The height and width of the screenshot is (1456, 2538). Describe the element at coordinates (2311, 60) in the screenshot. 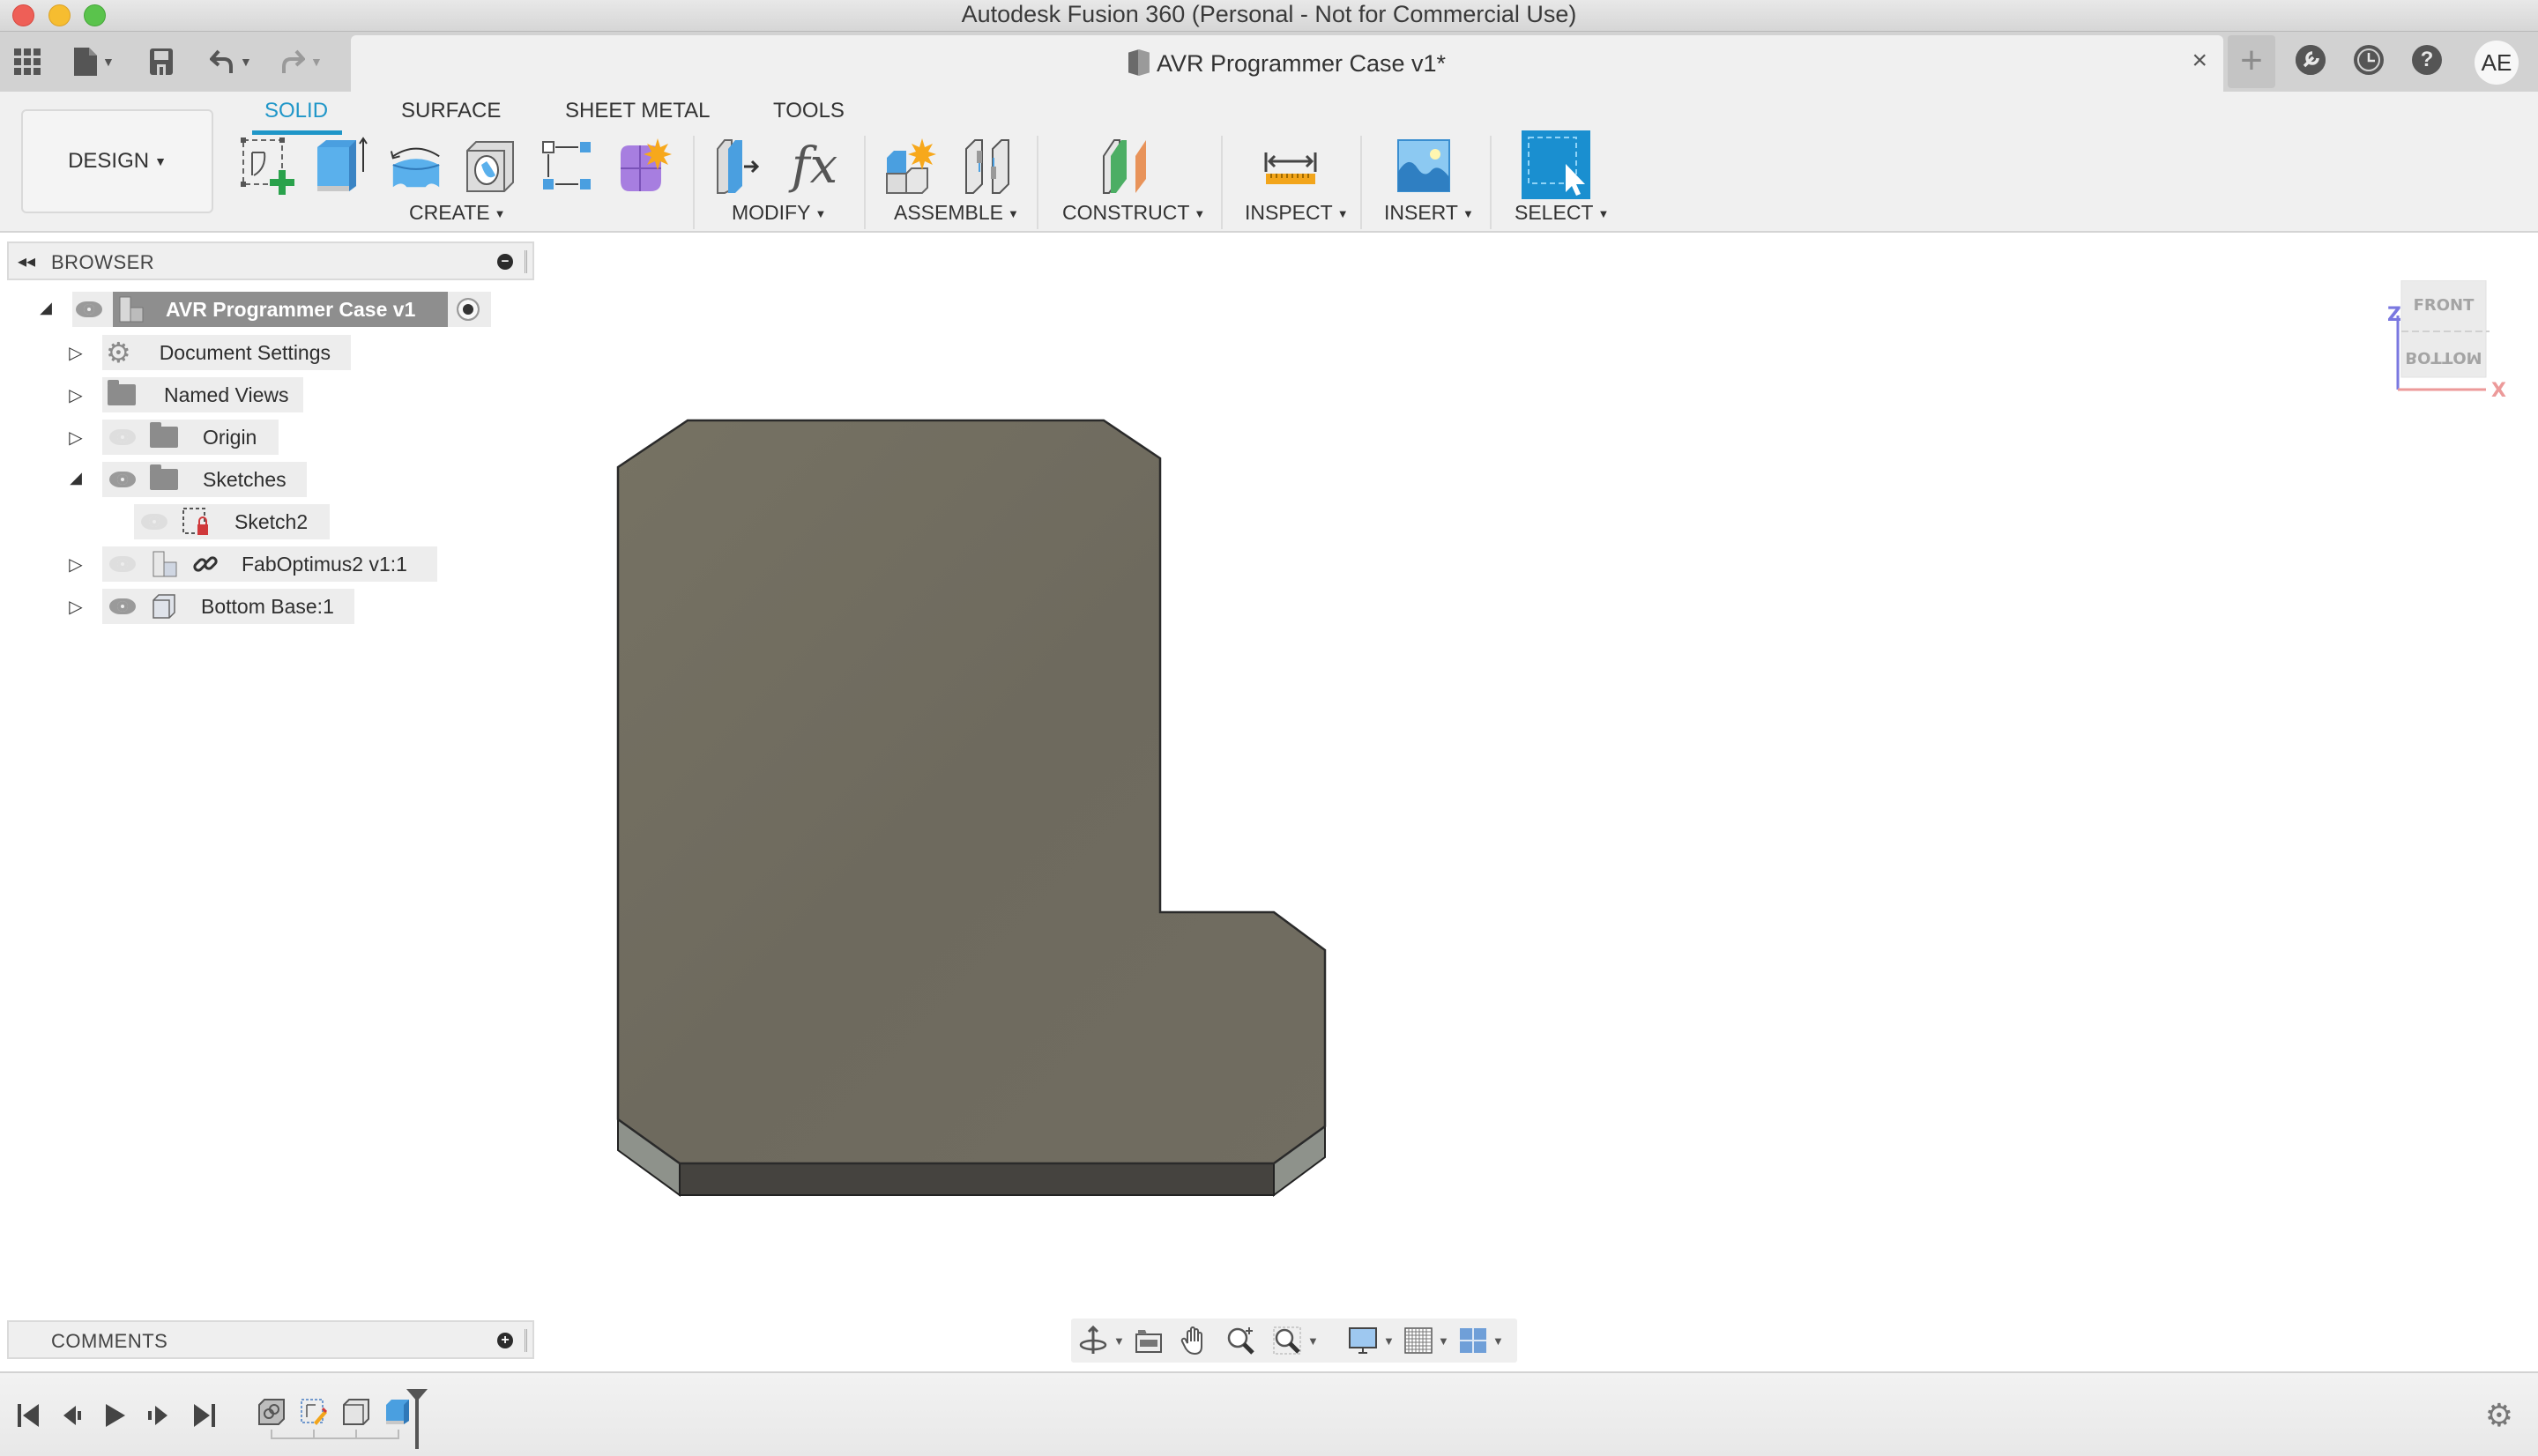

I see `extensions-button` at that location.